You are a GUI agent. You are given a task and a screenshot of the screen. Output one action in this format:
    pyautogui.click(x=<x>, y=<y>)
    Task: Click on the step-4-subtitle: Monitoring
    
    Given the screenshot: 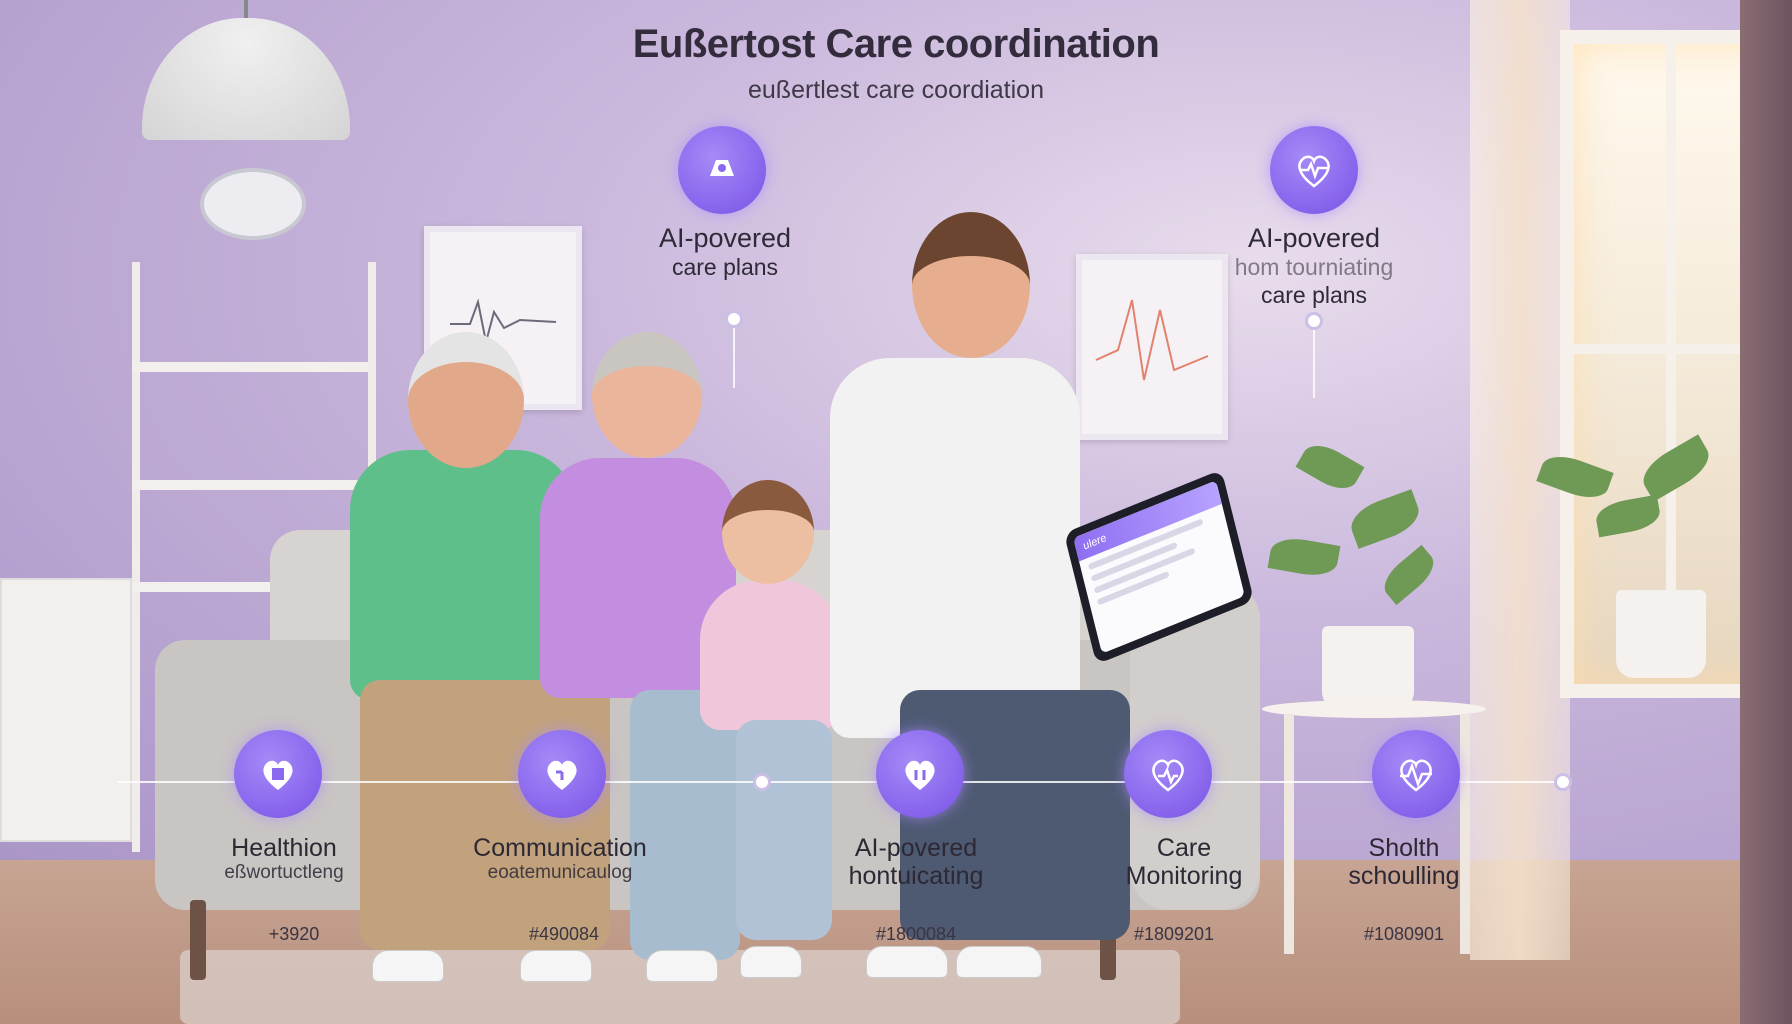 What is the action you would take?
    pyautogui.click(x=1184, y=876)
    